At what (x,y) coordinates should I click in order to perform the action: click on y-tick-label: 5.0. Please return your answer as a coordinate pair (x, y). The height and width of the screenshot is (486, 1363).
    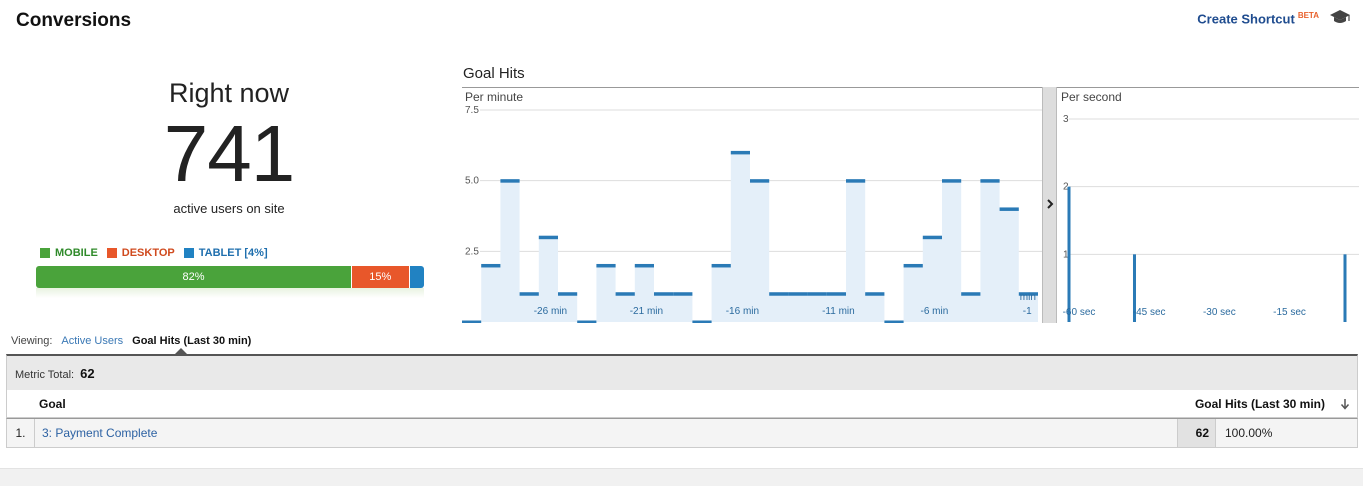
    Looking at the image, I should click on (472, 181).